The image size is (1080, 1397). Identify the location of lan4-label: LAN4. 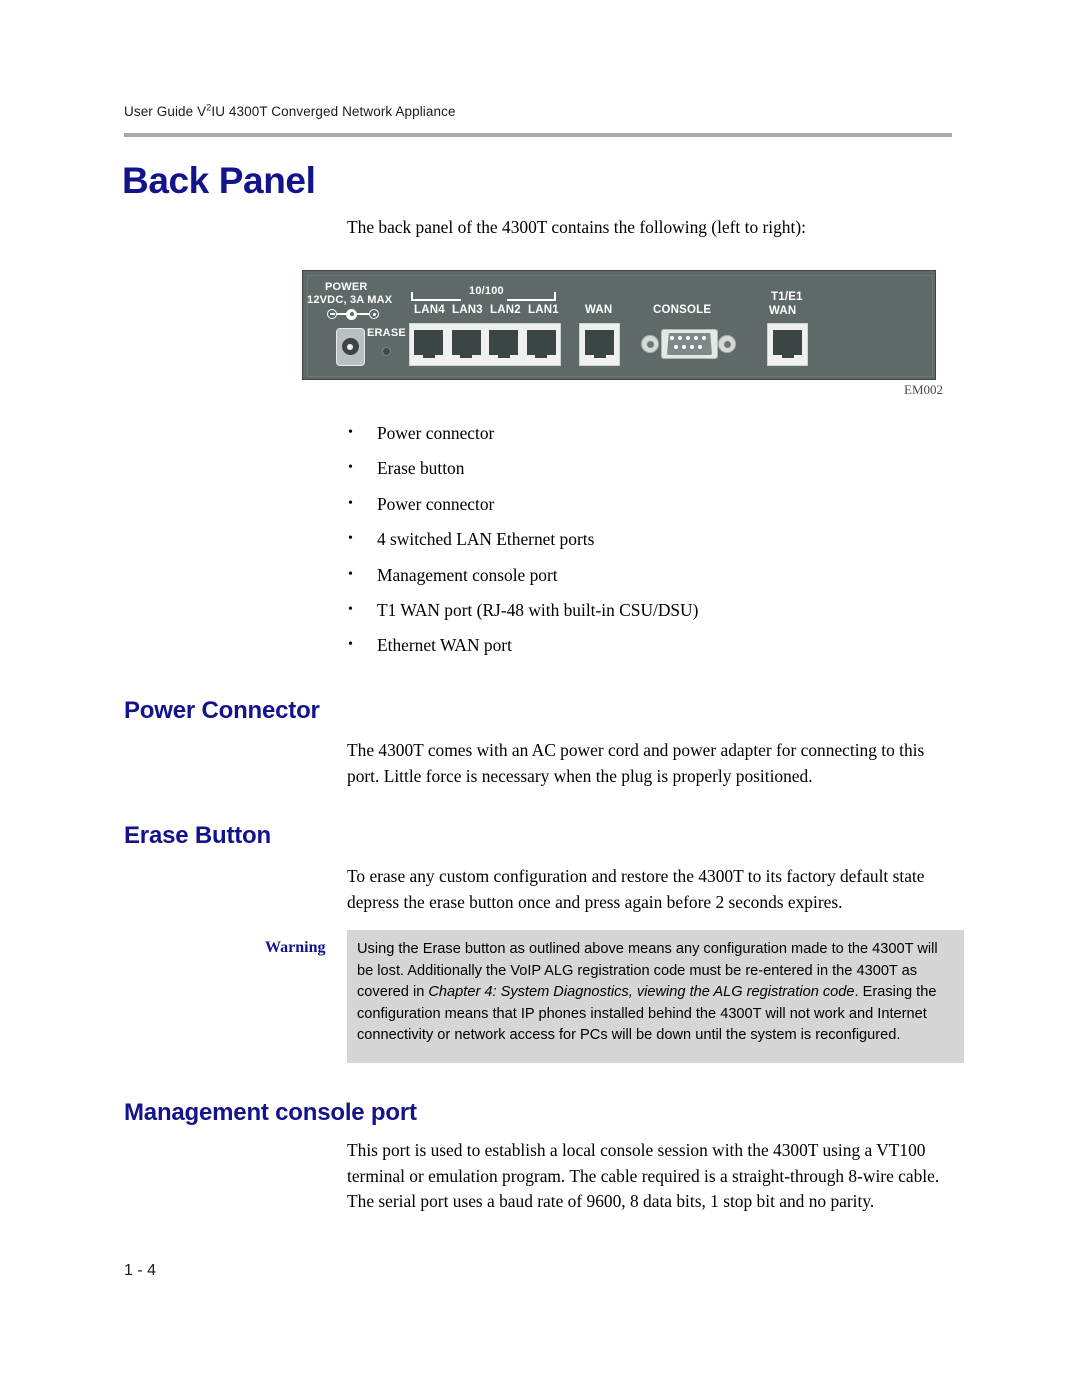
(429, 310).